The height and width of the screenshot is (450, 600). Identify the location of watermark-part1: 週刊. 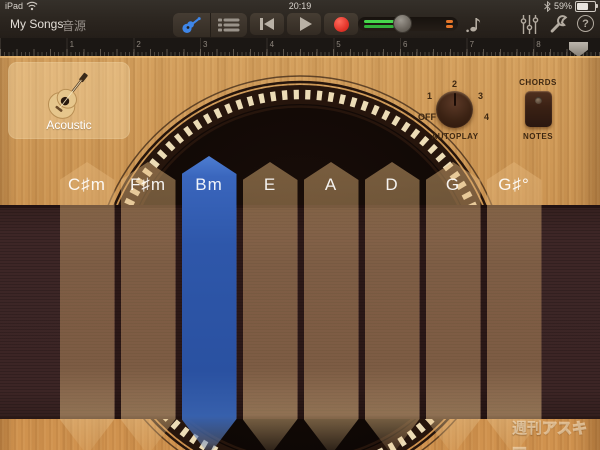
(527, 428).